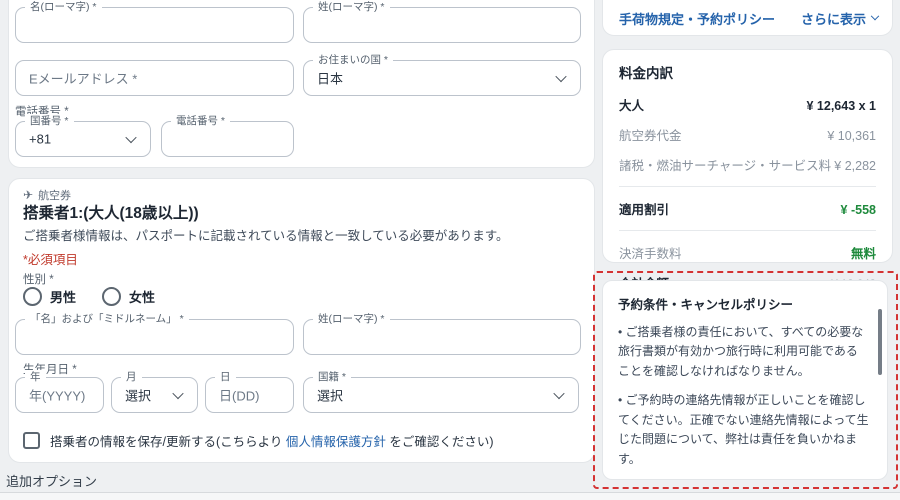  What do you see at coordinates (697, 18) in the screenshot?
I see `baggage-policy-link: 手荷物規定・予約ポリシー` at bounding box center [697, 18].